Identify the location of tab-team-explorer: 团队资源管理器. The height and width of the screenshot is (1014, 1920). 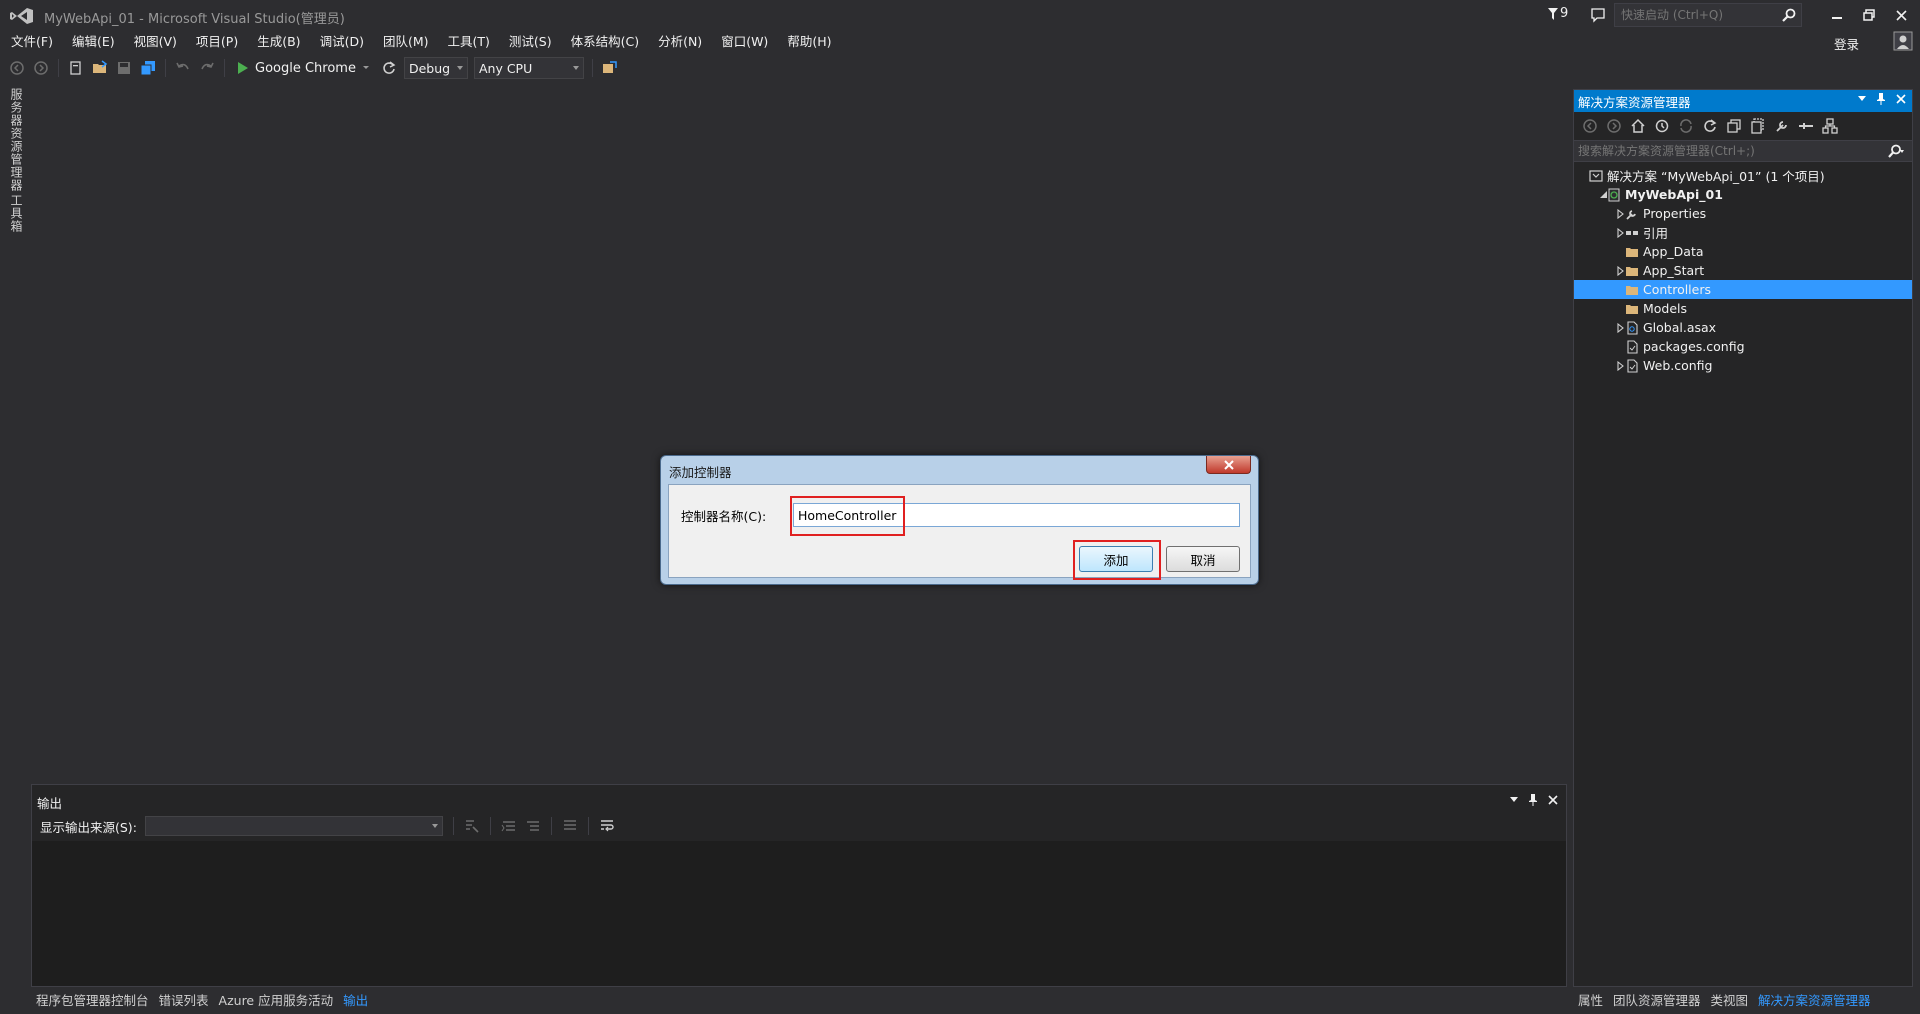
(1657, 999).